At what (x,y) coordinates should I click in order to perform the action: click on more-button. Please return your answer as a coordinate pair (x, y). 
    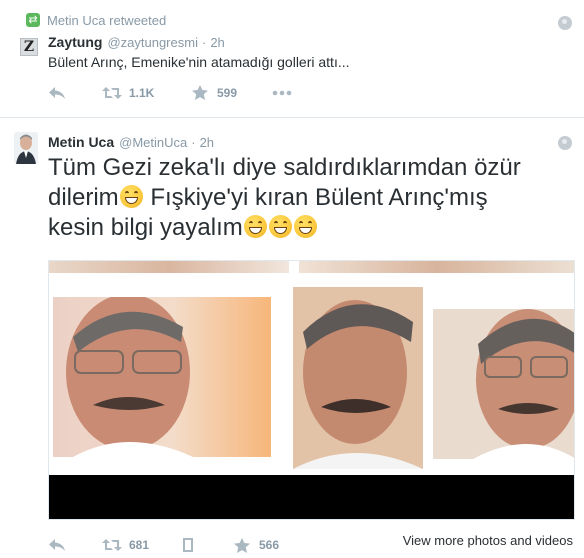
    Looking at the image, I should click on (282, 93).